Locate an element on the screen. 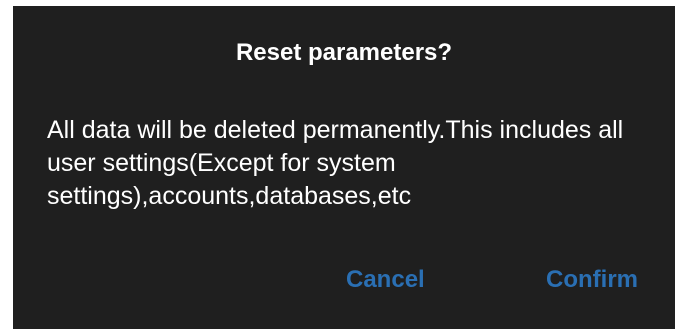 Image resolution: width=686 pixels, height=335 pixels. dialog-title: Reset parameters? is located at coordinates (344, 52).